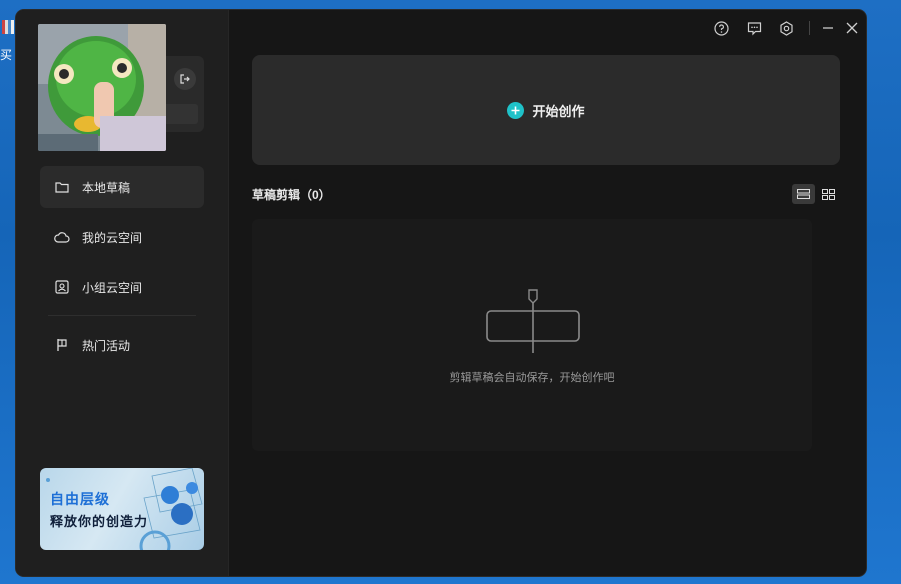 The image size is (901, 584). What do you see at coordinates (816, 194) in the screenshot?
I see `view-mode-toggle` at bounding box center [816, 194].